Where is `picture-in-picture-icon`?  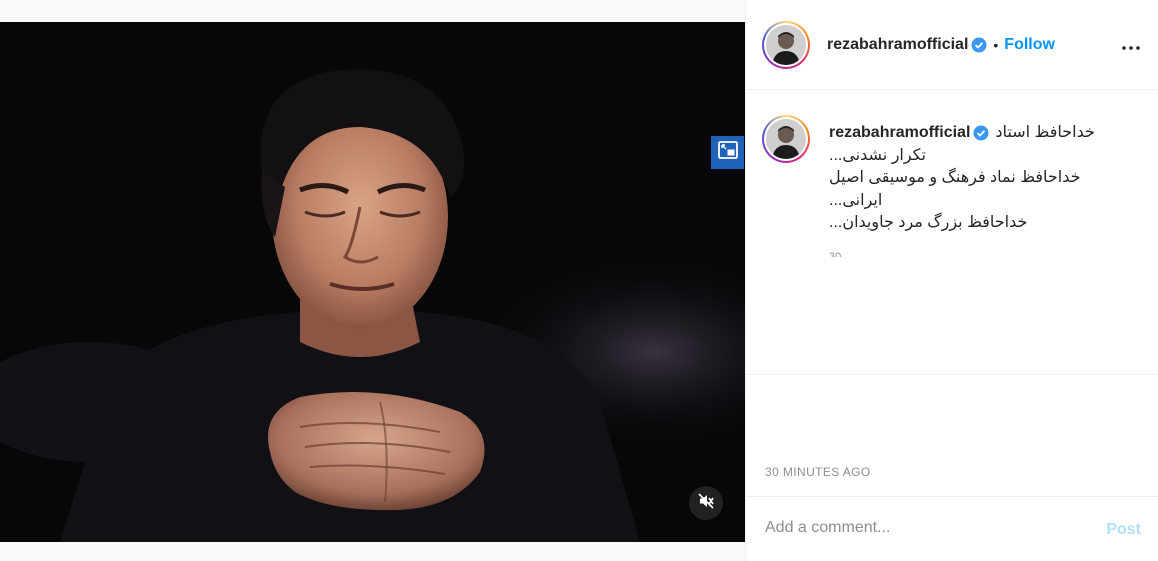
picture-in-picture-icon is located at coordinates (727, 152).